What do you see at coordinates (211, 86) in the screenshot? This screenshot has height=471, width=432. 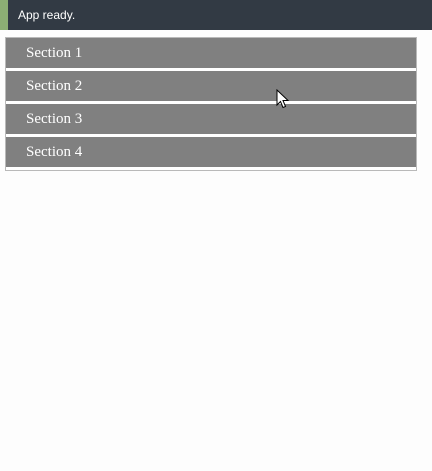 I see `accordion-section-2-header: Section 2` at bounding box center [211, 86].